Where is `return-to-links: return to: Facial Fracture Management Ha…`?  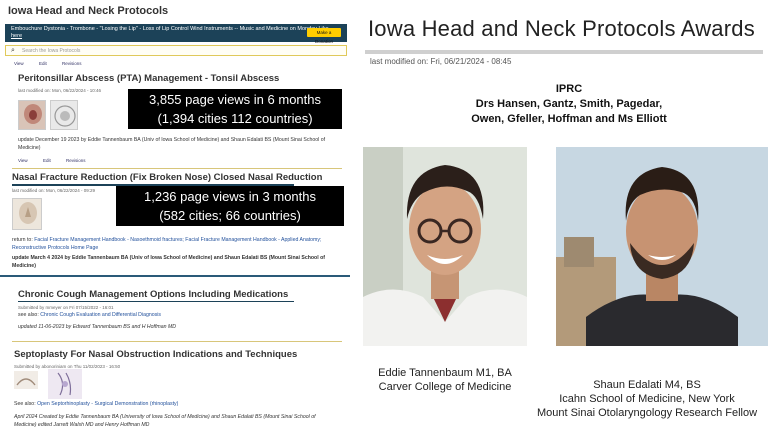 return-to-links: return to: Facial Fracture Management Ha… is located at coordinates (172, 244).